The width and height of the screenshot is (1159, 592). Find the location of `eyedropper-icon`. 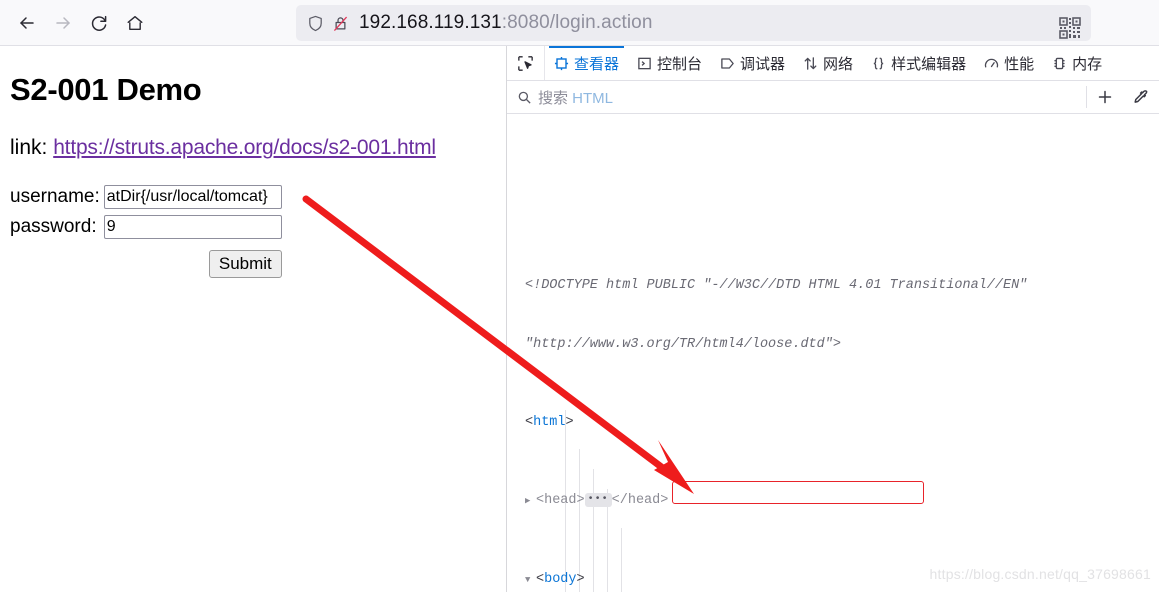

eyedropper-icon is located at coordinates (1141, 97).